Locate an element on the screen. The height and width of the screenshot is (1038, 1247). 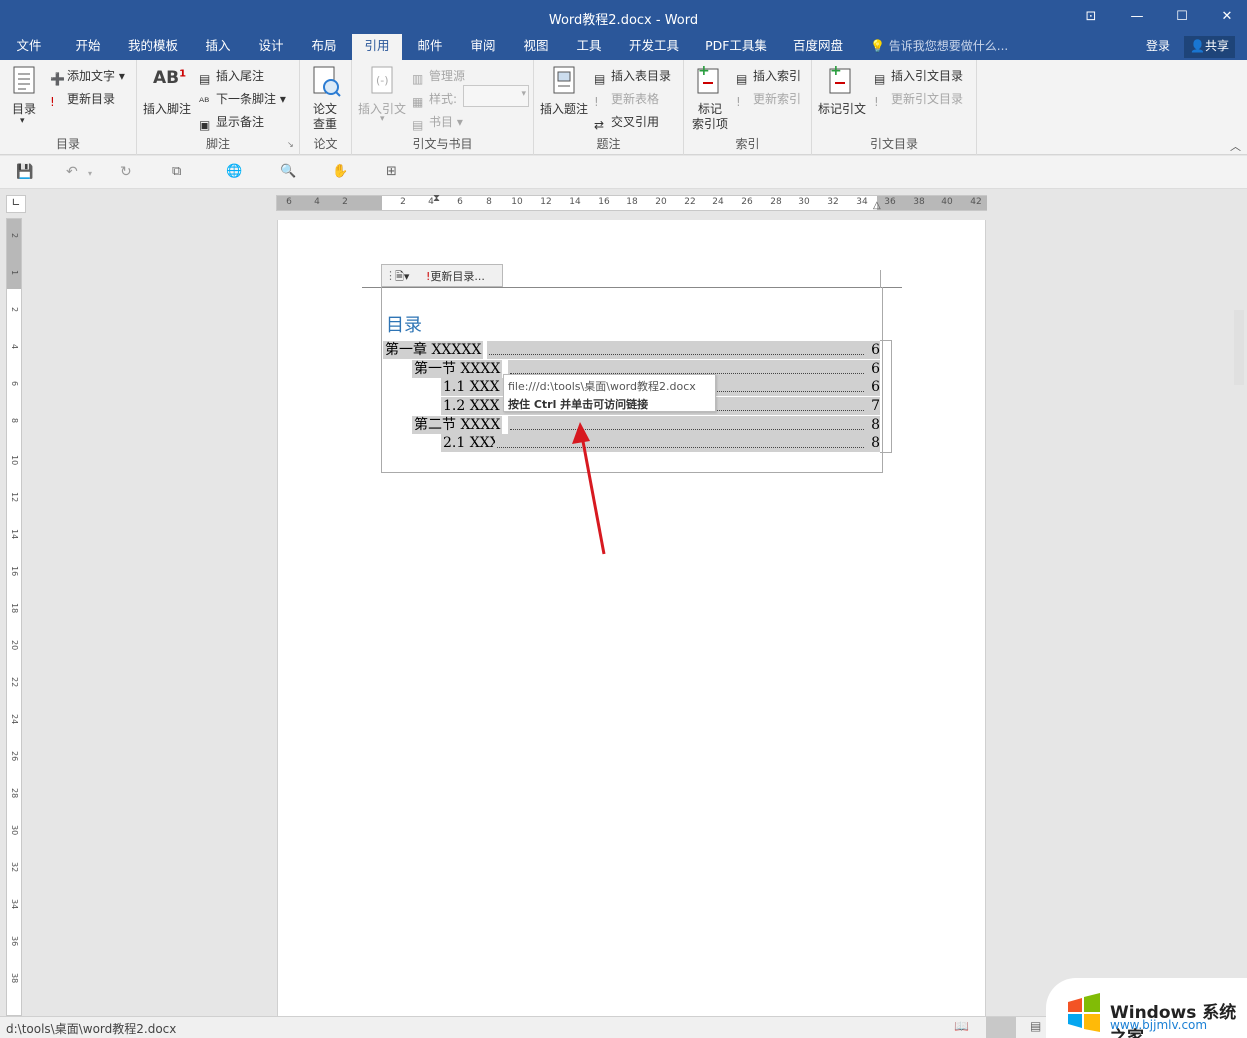
update-table-icon: ! is located at coordinates (596, 102).